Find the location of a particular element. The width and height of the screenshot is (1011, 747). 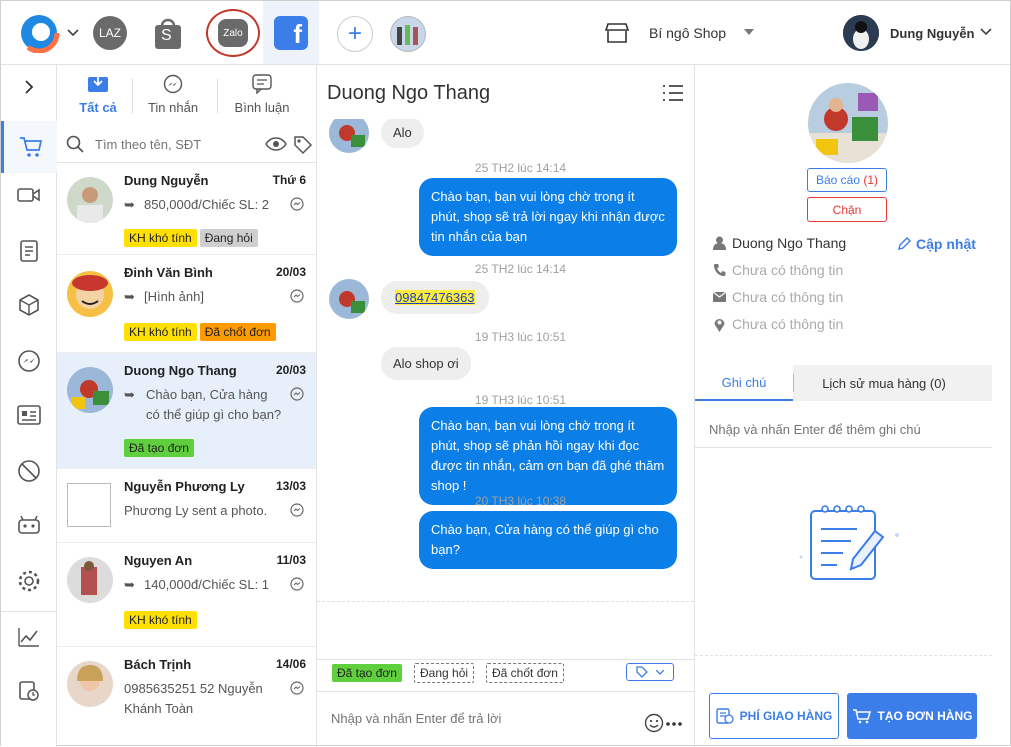

customer-name: Duong Ngo Thang is located at coordinates (789, 243).